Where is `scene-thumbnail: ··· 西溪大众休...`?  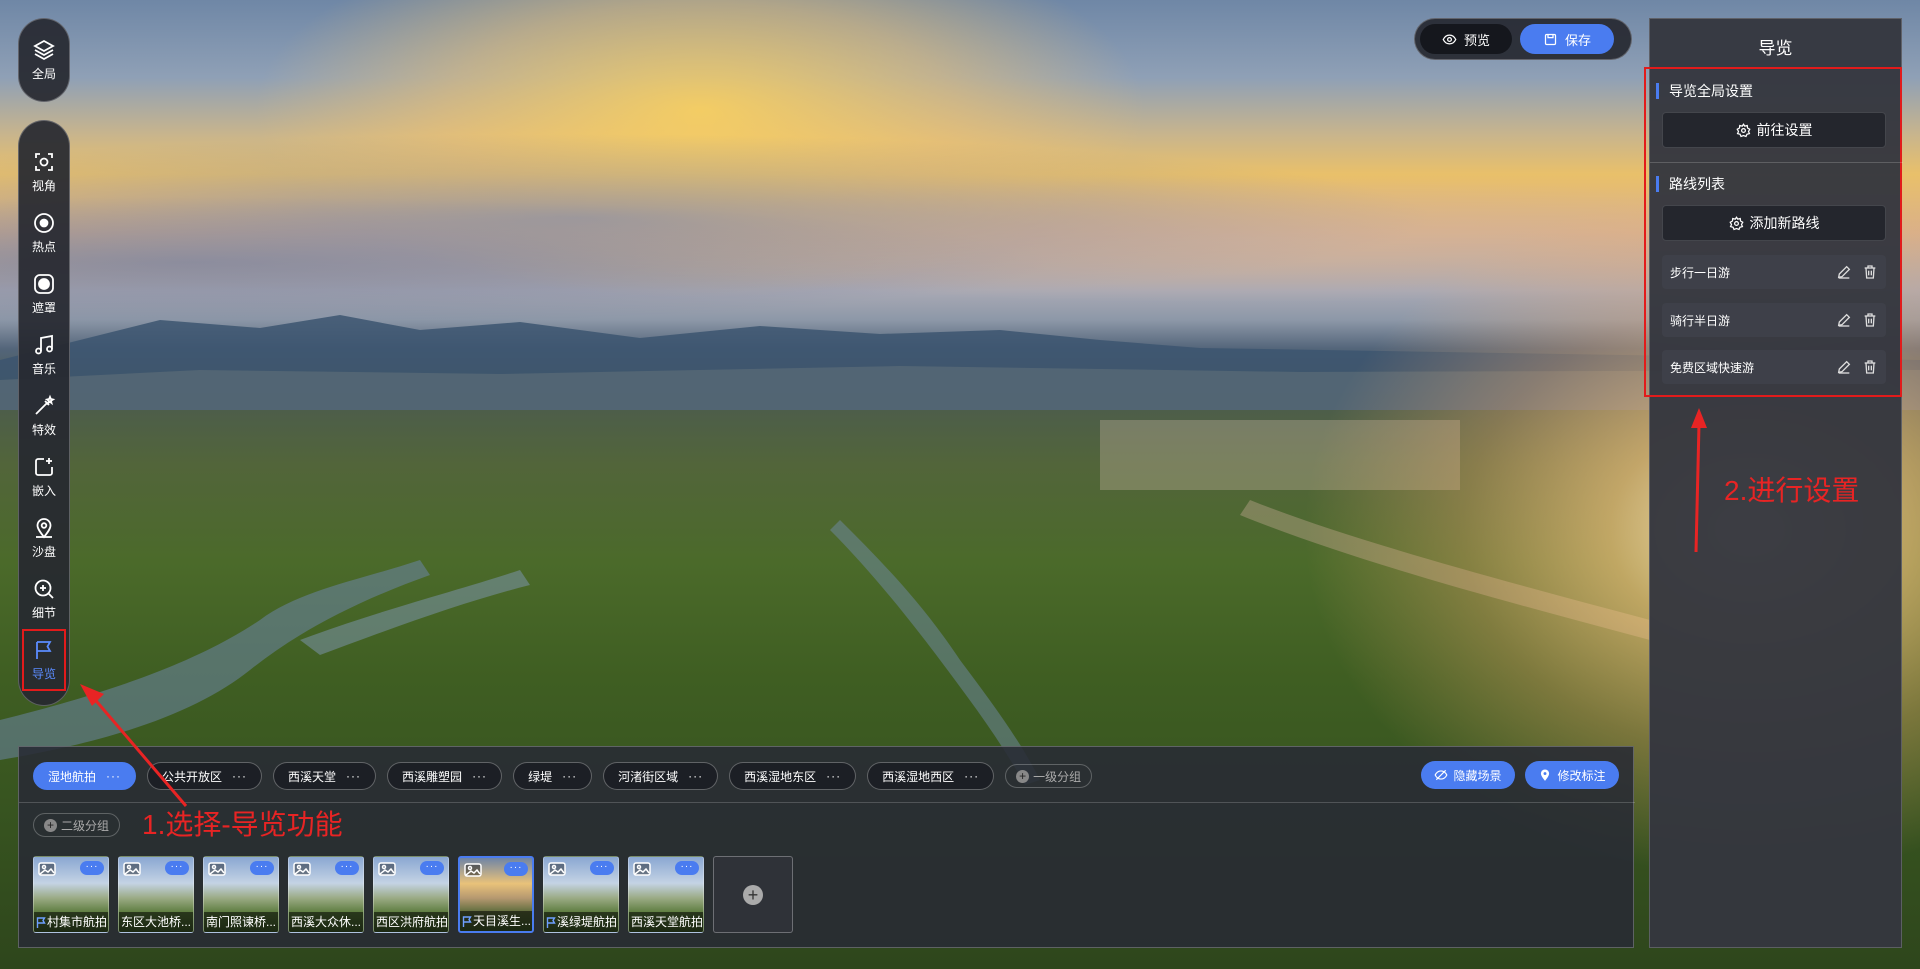 scene-thumbnail: ··· 西溪大众休... is located at coordinates (326, 894).